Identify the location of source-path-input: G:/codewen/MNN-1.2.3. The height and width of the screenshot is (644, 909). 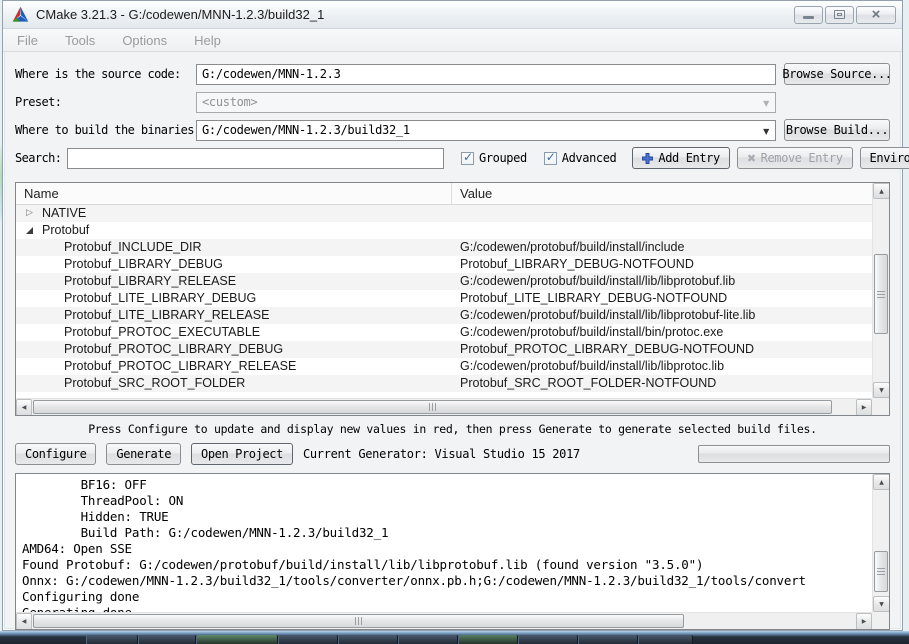
(486, 74).